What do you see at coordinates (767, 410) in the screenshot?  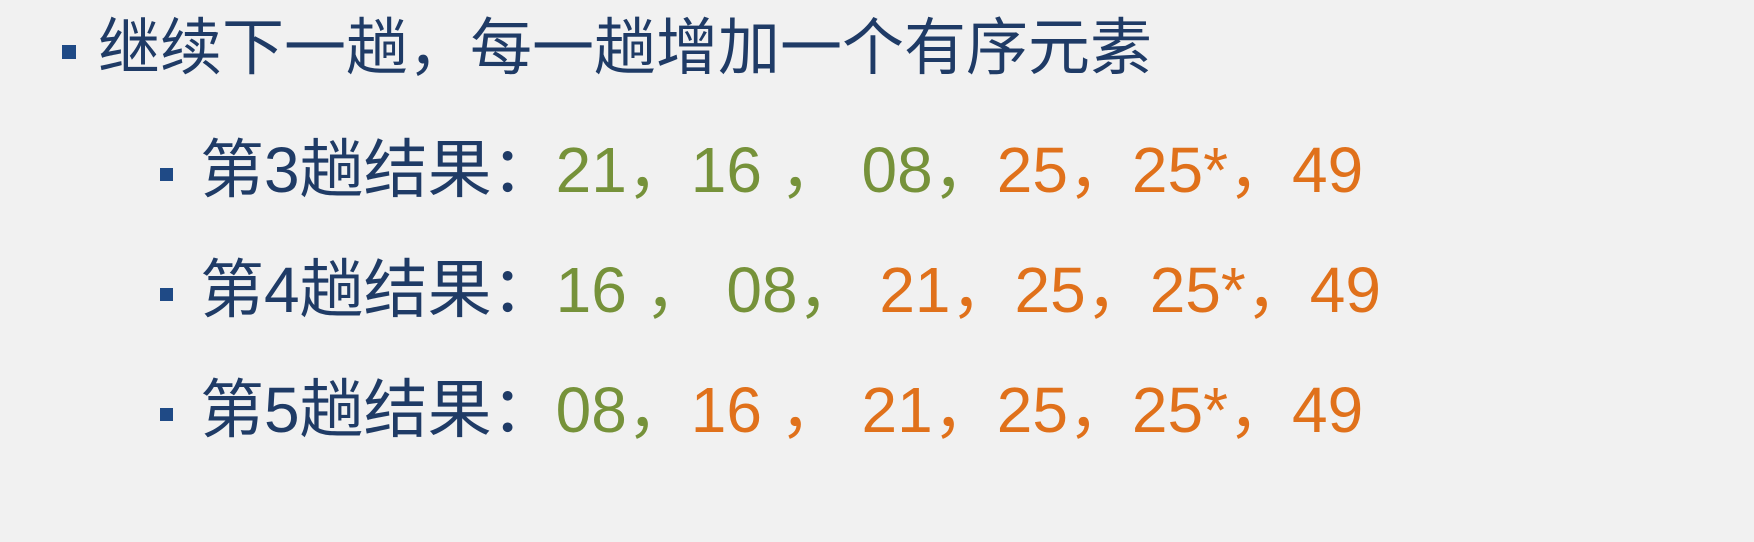 I see `sorted-element: 16 ，` at bounding box center [767, 410].